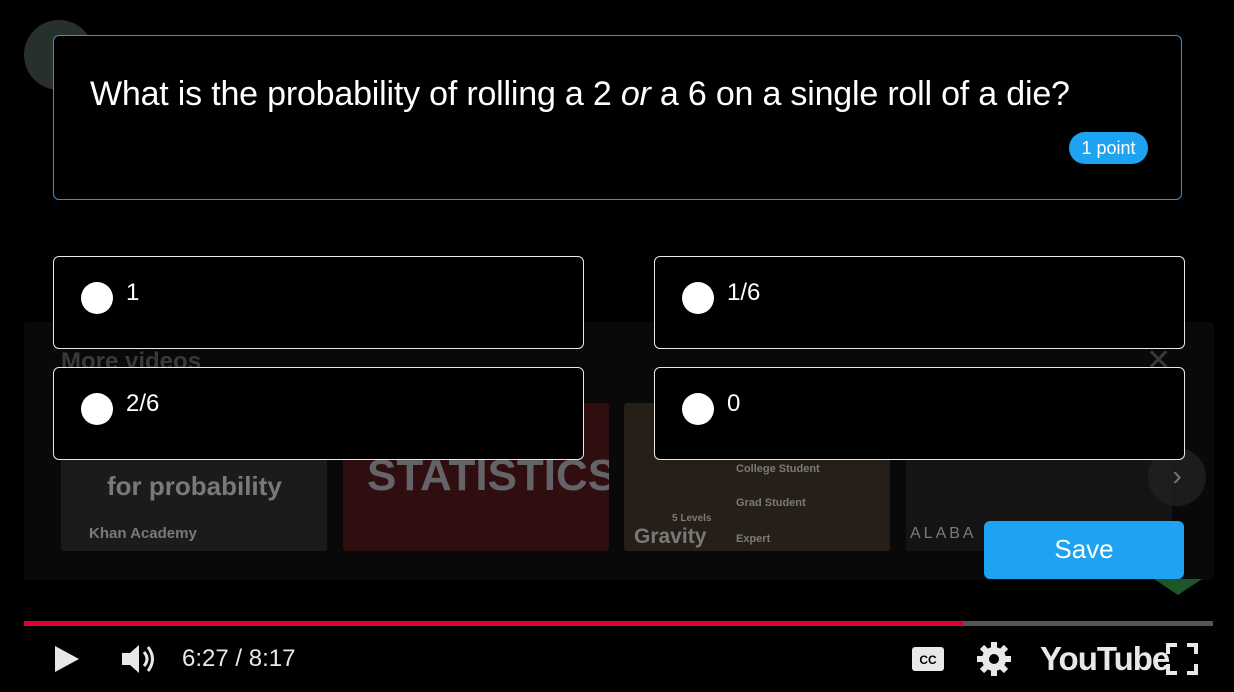 This screenshot has width=1234, height=692. I want to click on youtube-logo: YouTube, so click(1105, 659).